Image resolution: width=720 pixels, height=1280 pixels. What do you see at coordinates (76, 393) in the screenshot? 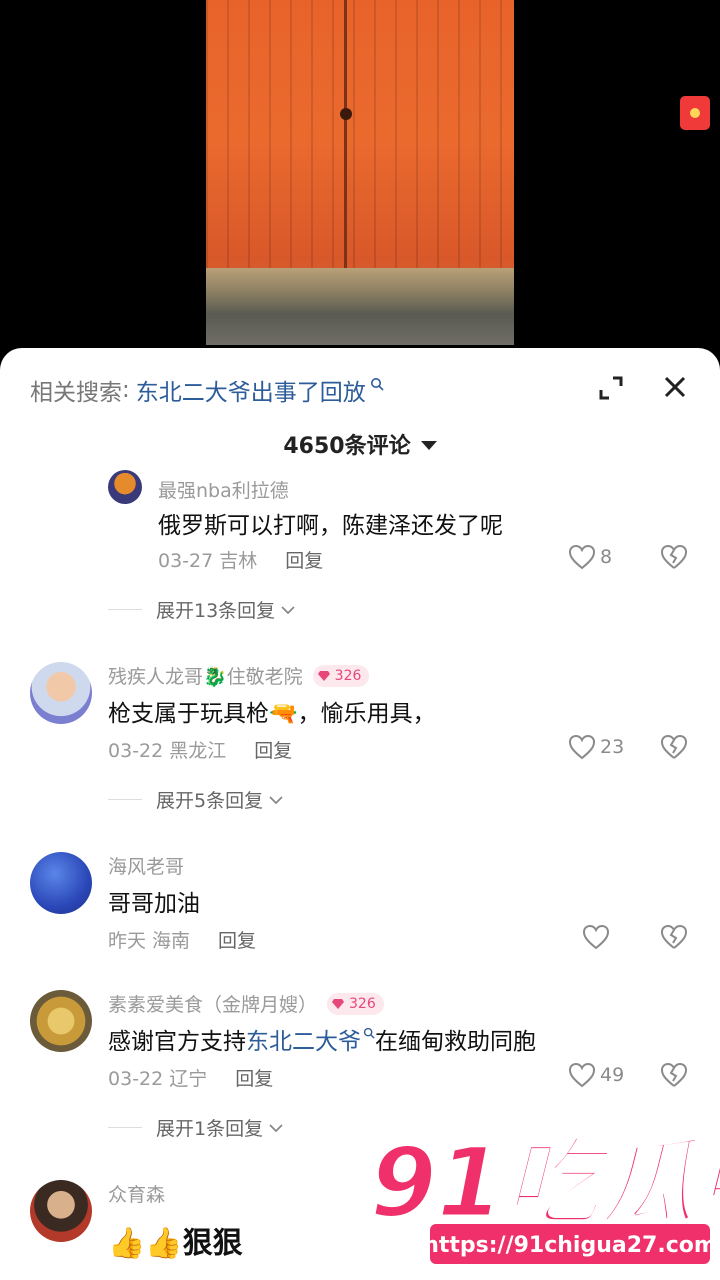
I see `related-search-label: 相关搜索` at bounding box center [76, 393].